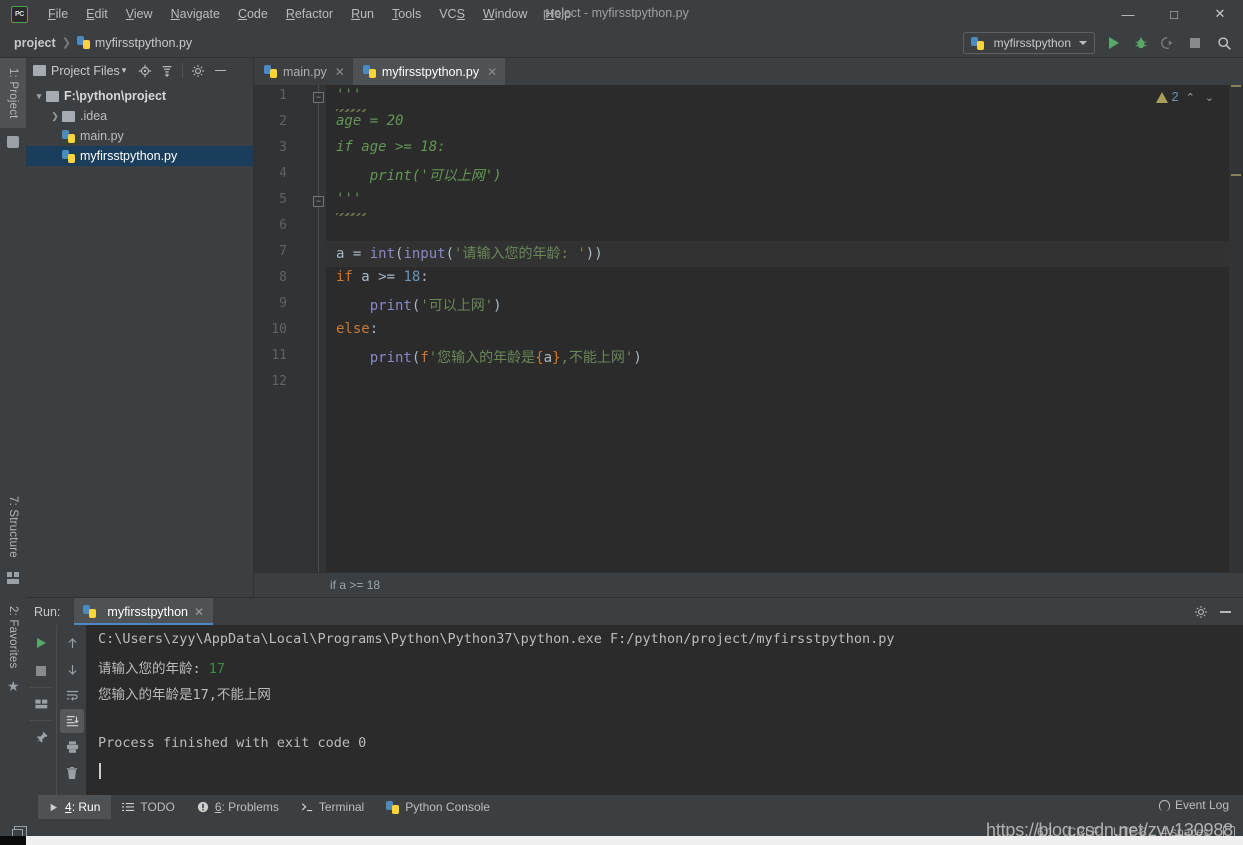  I want to click on run-button, so click(1114, 43).